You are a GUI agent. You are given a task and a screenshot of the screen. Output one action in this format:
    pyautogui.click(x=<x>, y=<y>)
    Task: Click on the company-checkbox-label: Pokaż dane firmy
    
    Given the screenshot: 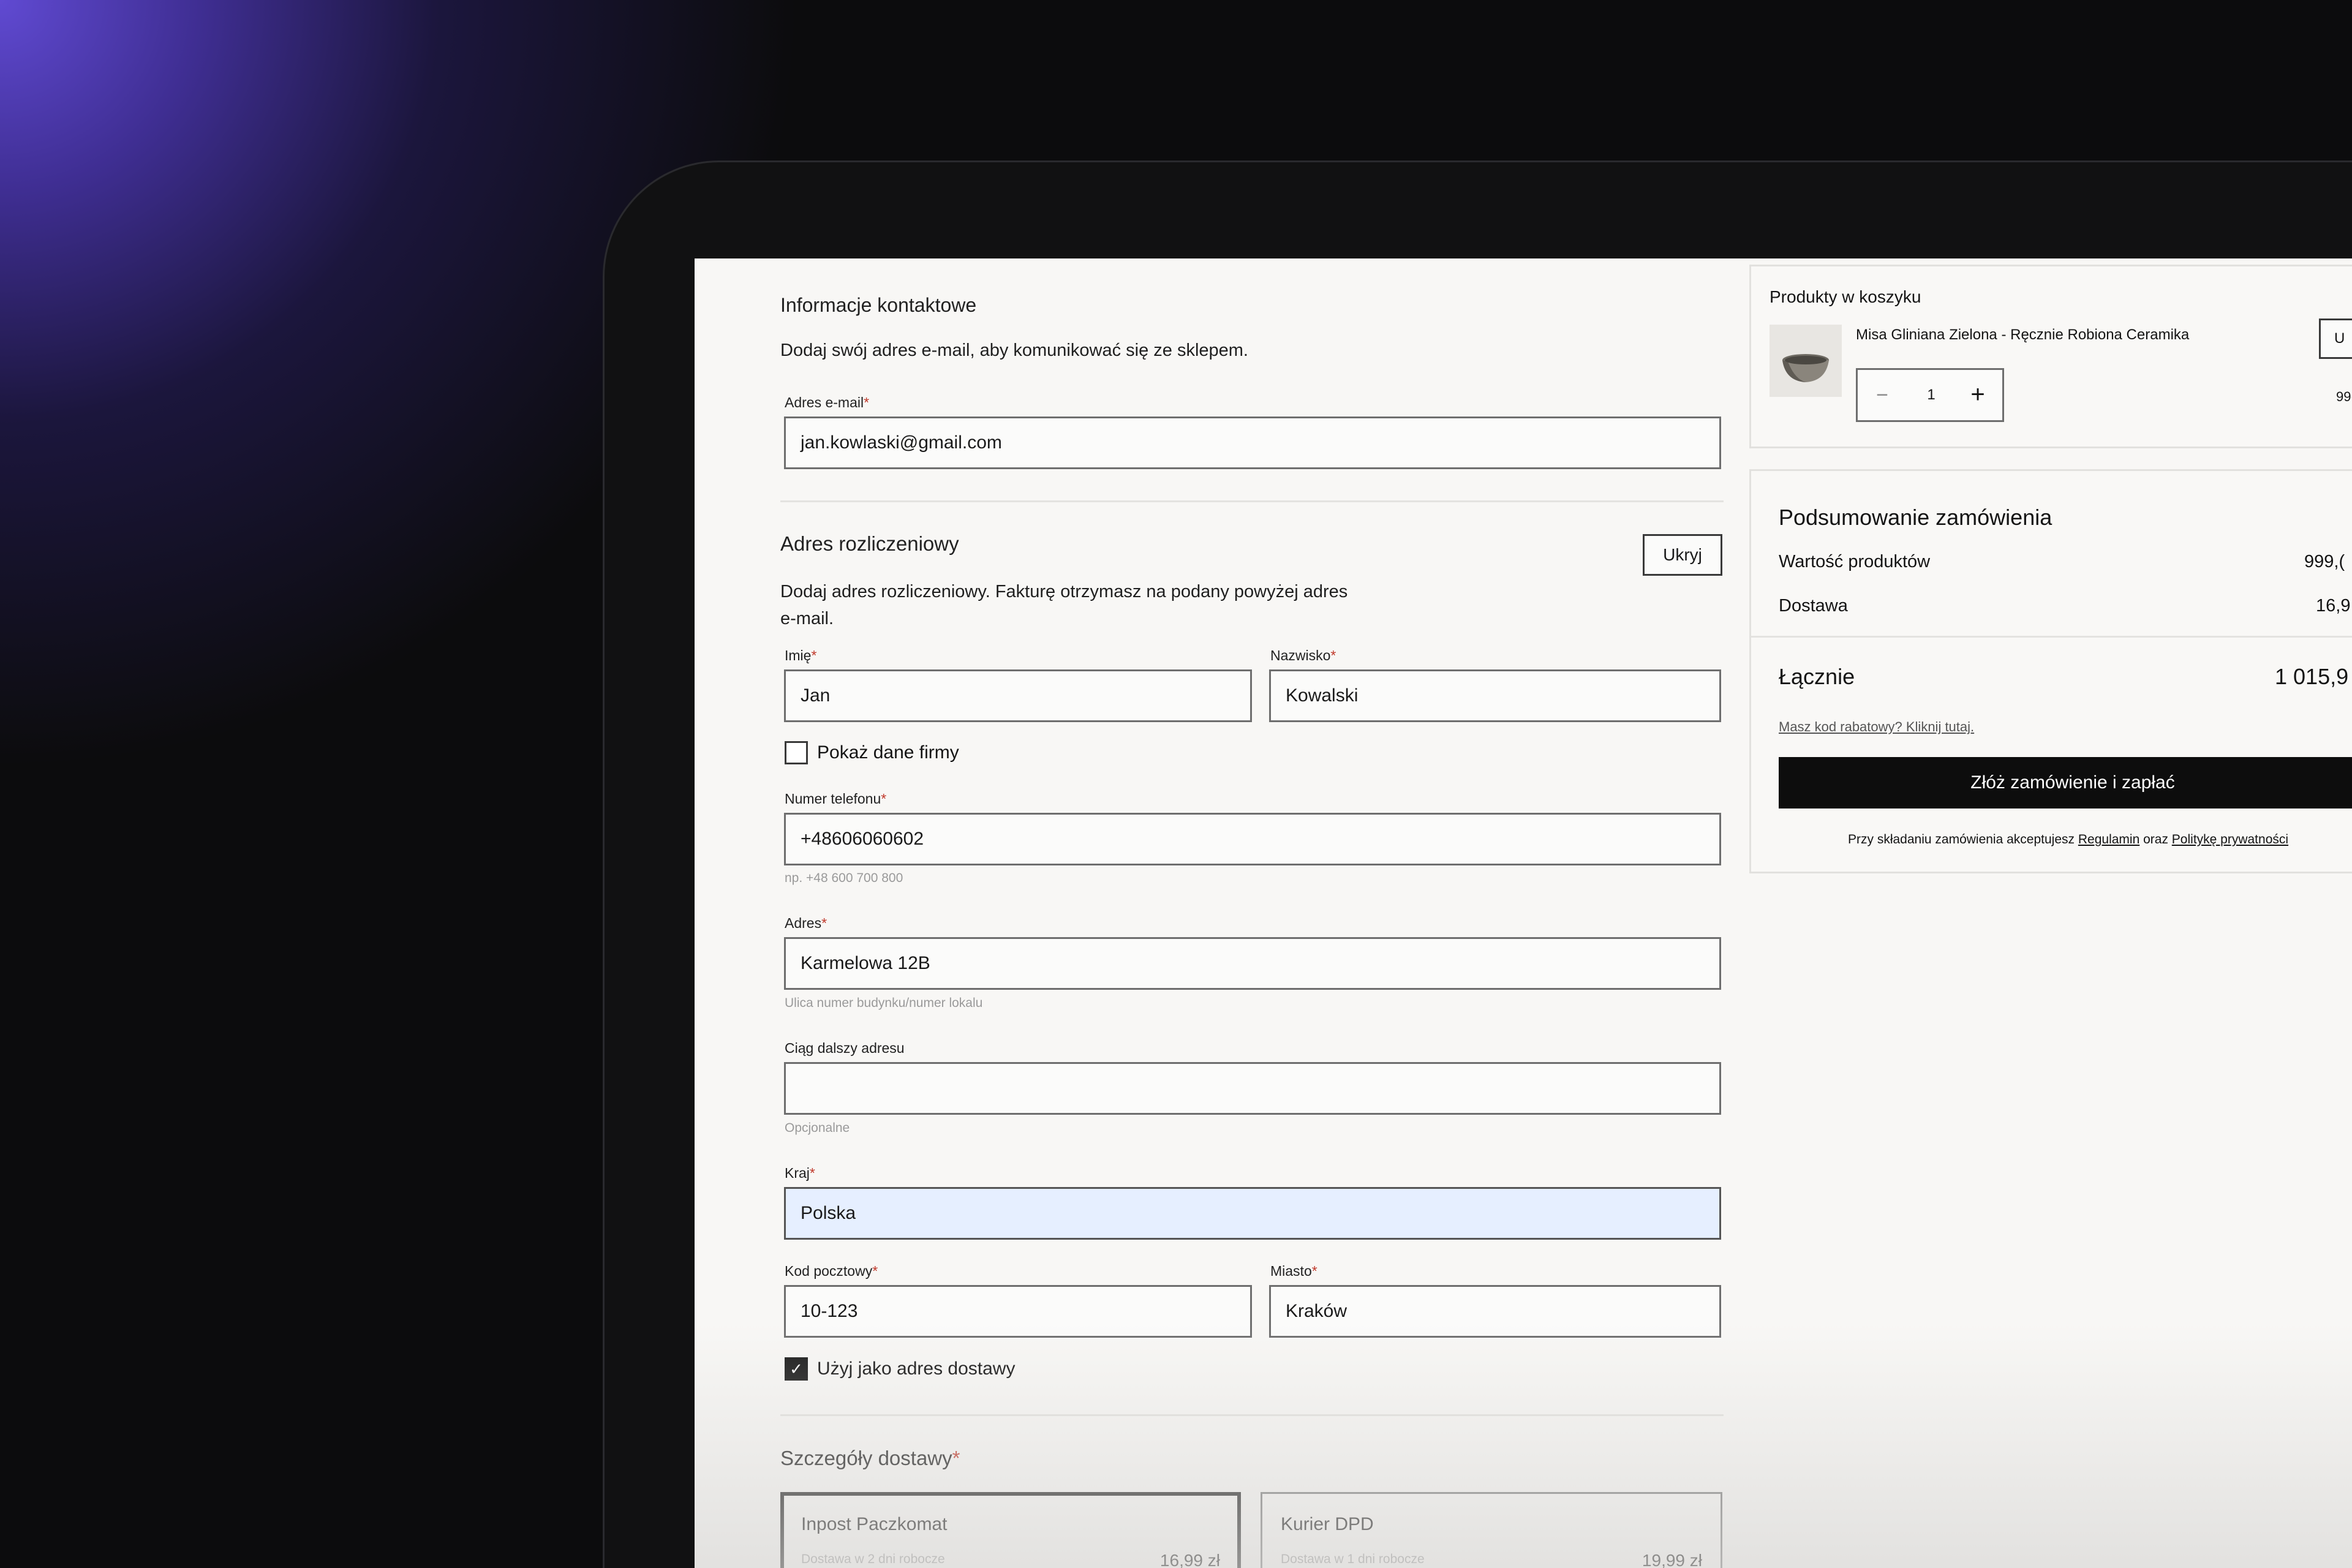 What is the action you would take?
    pyautogui.click(x=888, y=753)
    